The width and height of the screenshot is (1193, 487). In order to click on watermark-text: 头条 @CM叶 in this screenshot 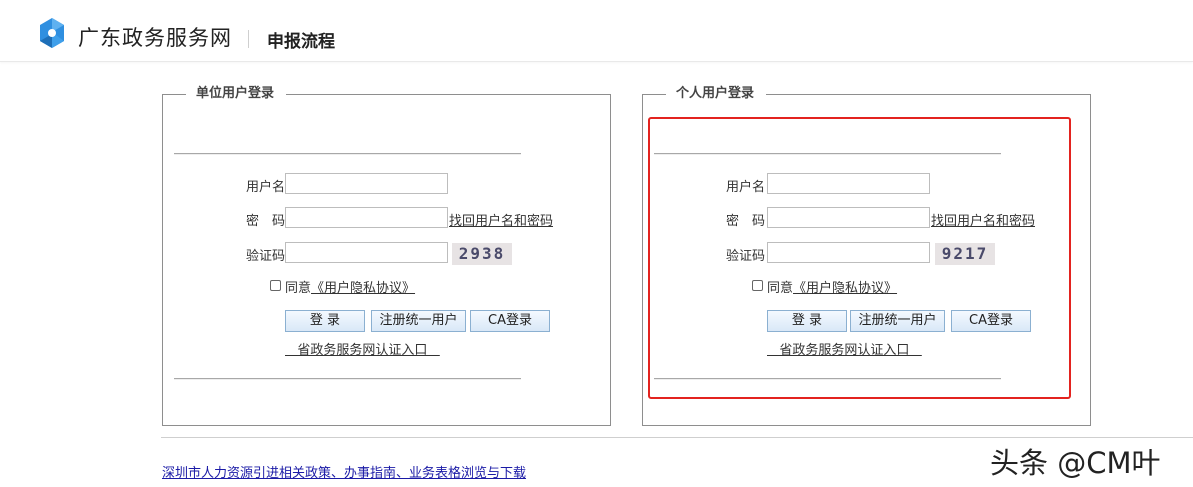, I will do `click(1075, 463)`.